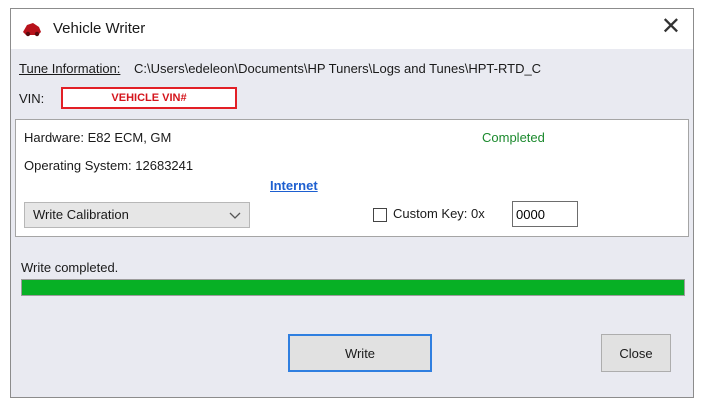 The image size is (704, 406). I want to click on vin-label: VIN:, so click(32, 98).